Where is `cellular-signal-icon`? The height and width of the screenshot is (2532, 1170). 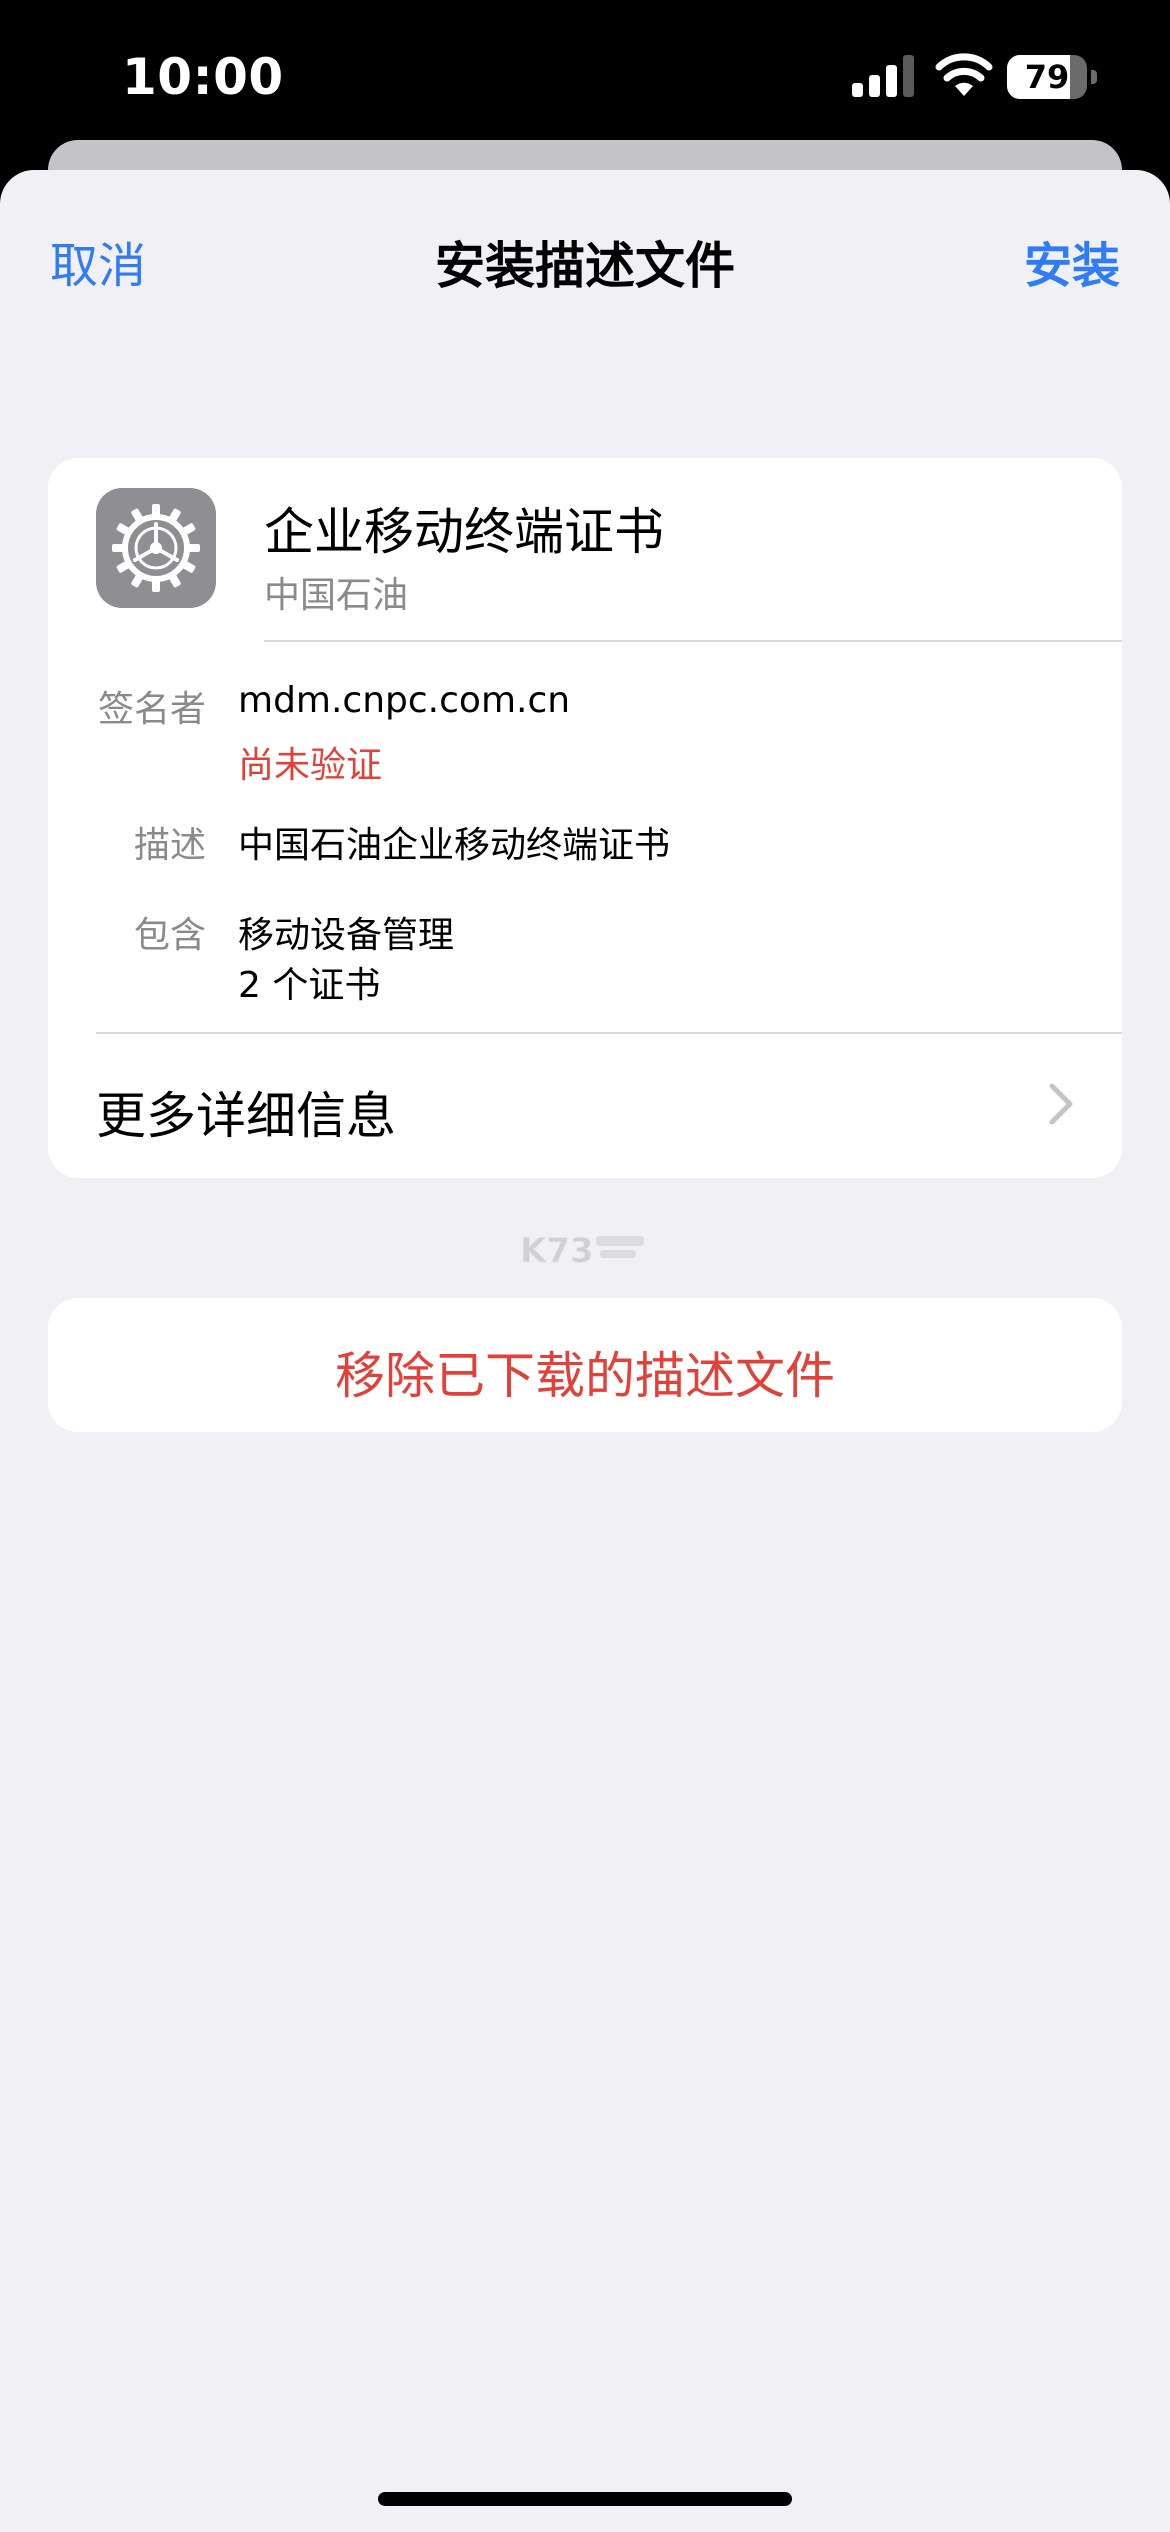 cellular-signal-icon is located at coordinates (883, 76).